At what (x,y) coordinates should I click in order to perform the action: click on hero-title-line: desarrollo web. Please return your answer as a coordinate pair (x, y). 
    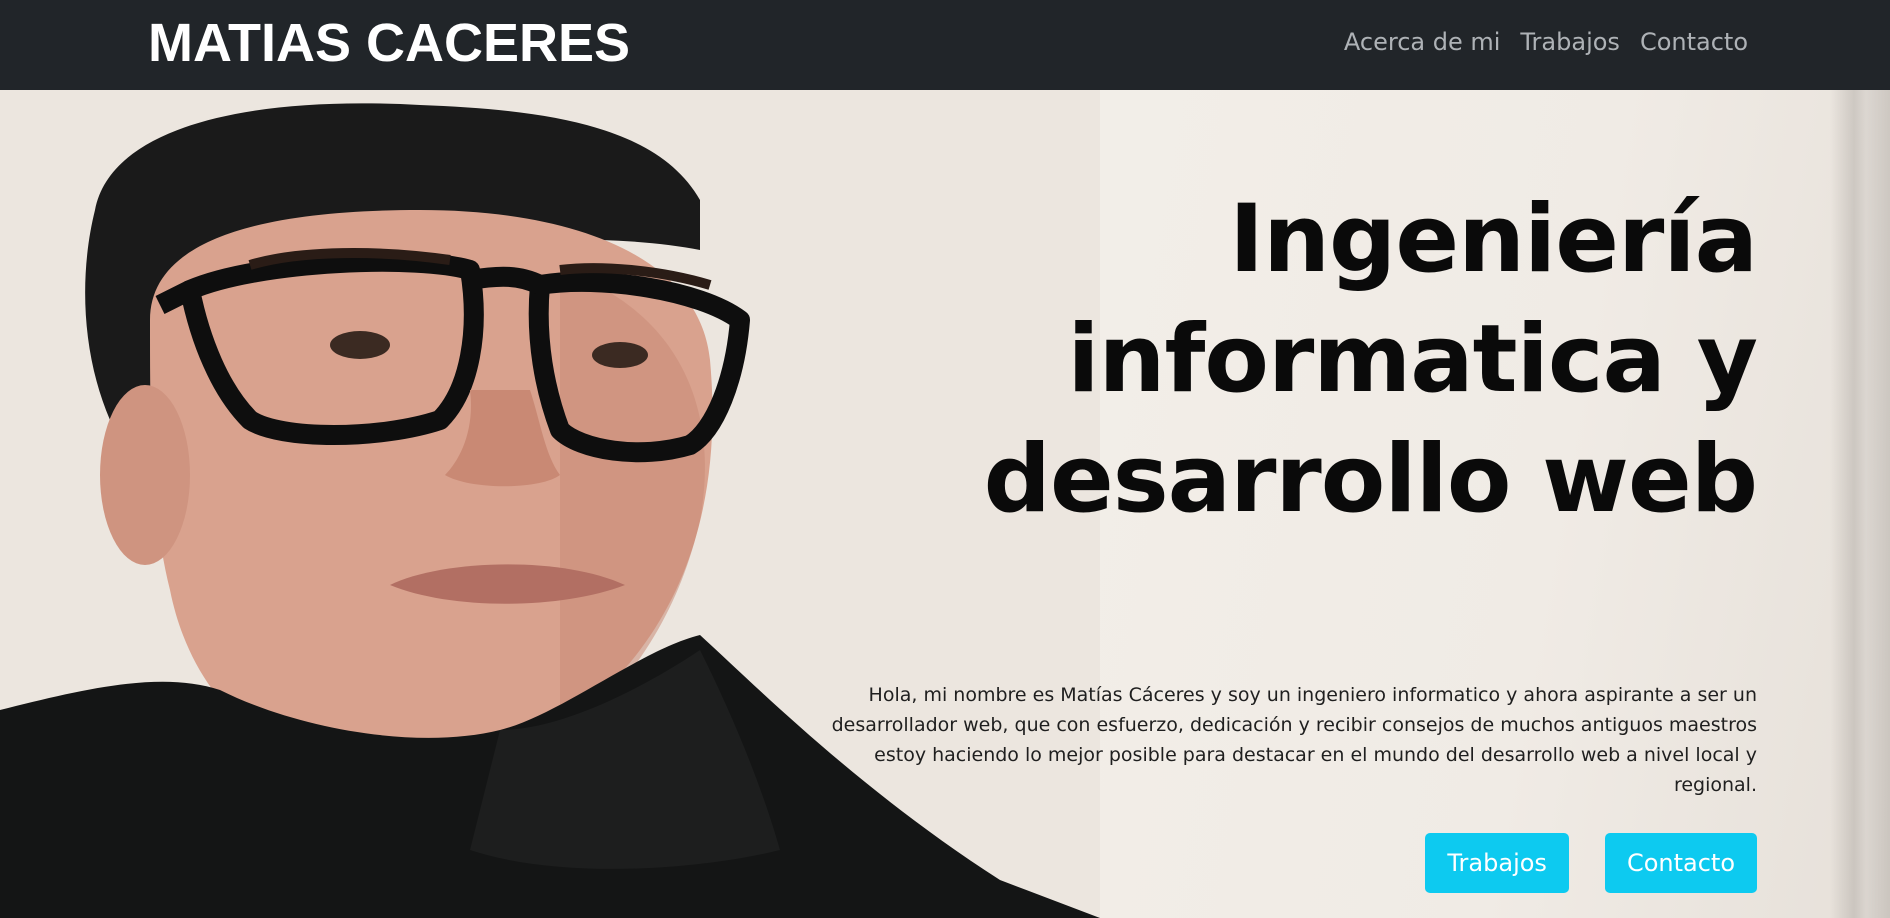
    Looking at the image, I should click on (1370, 479).